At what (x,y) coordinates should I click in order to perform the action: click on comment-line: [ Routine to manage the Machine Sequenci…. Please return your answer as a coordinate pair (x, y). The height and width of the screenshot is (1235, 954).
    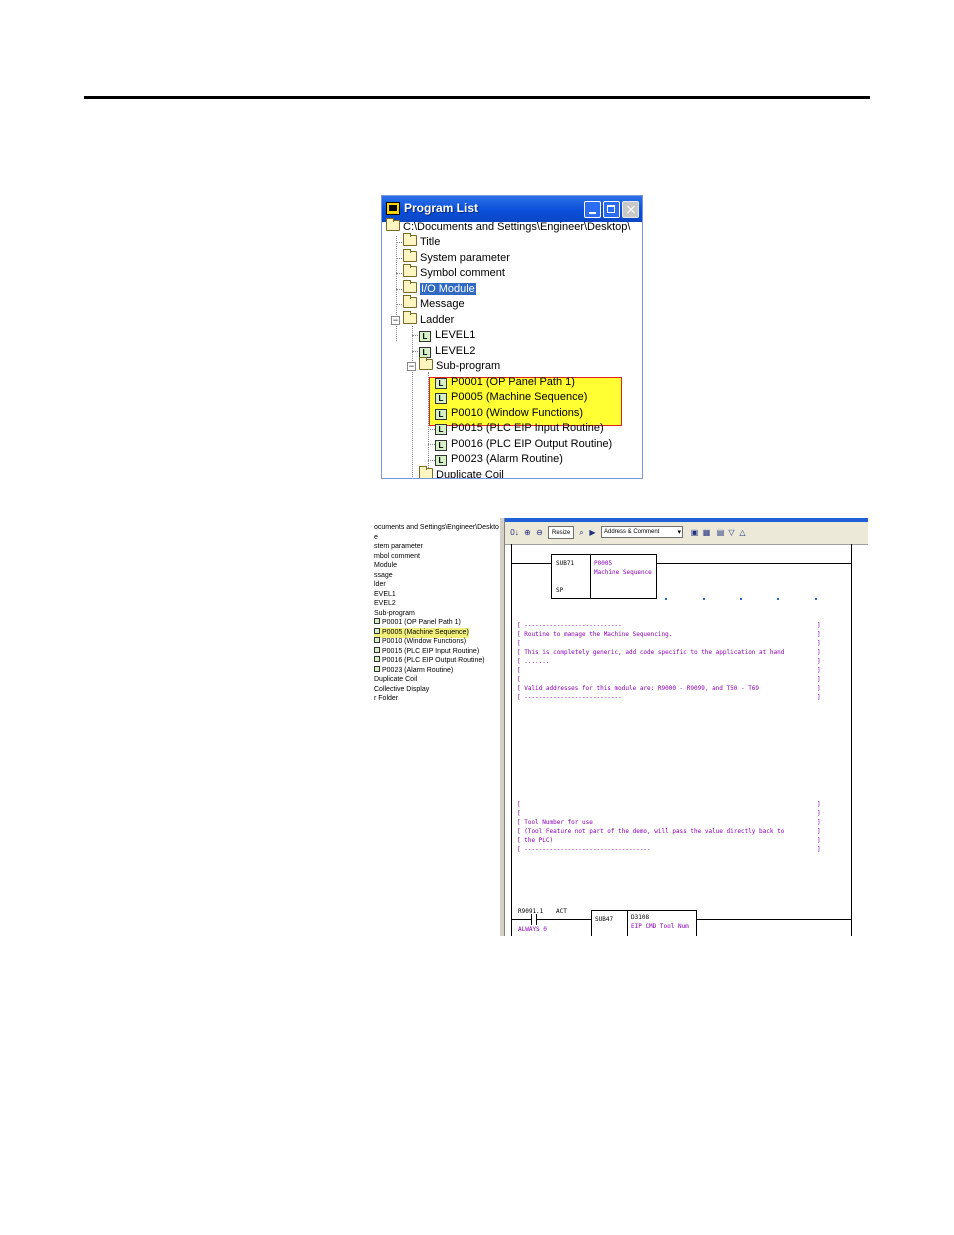
    Looking at the image, I should click on (595, 634).